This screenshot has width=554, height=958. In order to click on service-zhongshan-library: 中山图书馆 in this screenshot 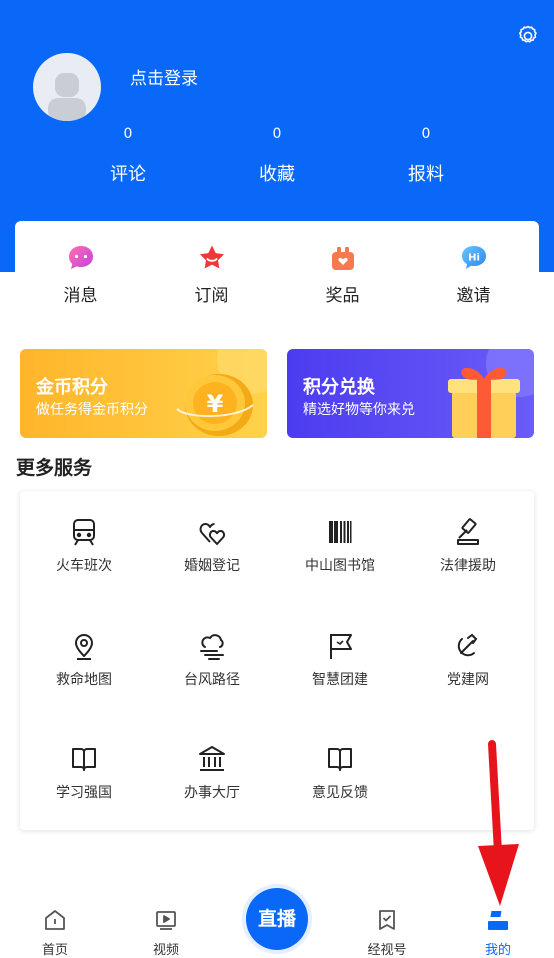, I will do `click(340, 567)`.